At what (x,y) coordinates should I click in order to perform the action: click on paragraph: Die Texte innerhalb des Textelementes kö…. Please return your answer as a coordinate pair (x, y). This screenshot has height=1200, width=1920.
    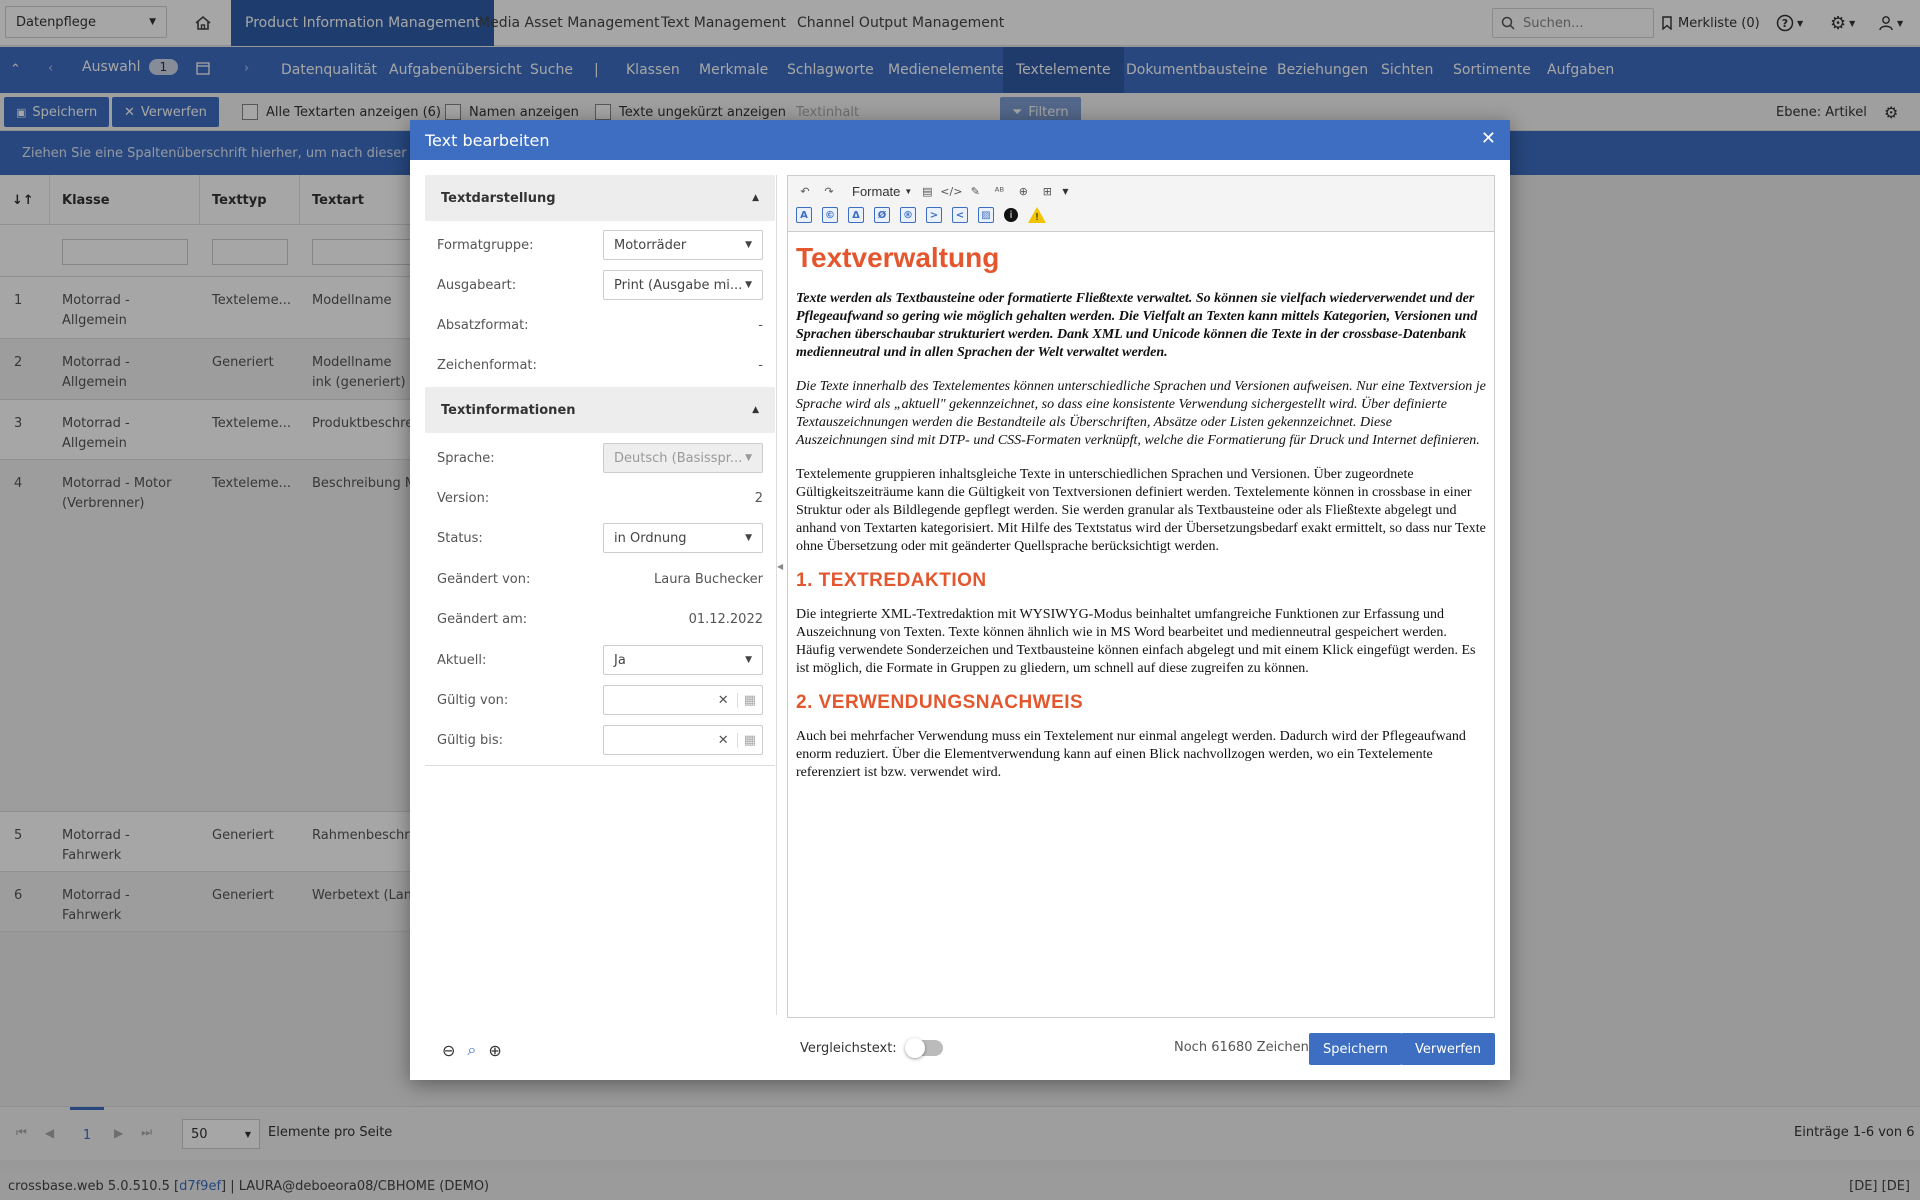
    Looking at the image, I should click on (1141, 413).